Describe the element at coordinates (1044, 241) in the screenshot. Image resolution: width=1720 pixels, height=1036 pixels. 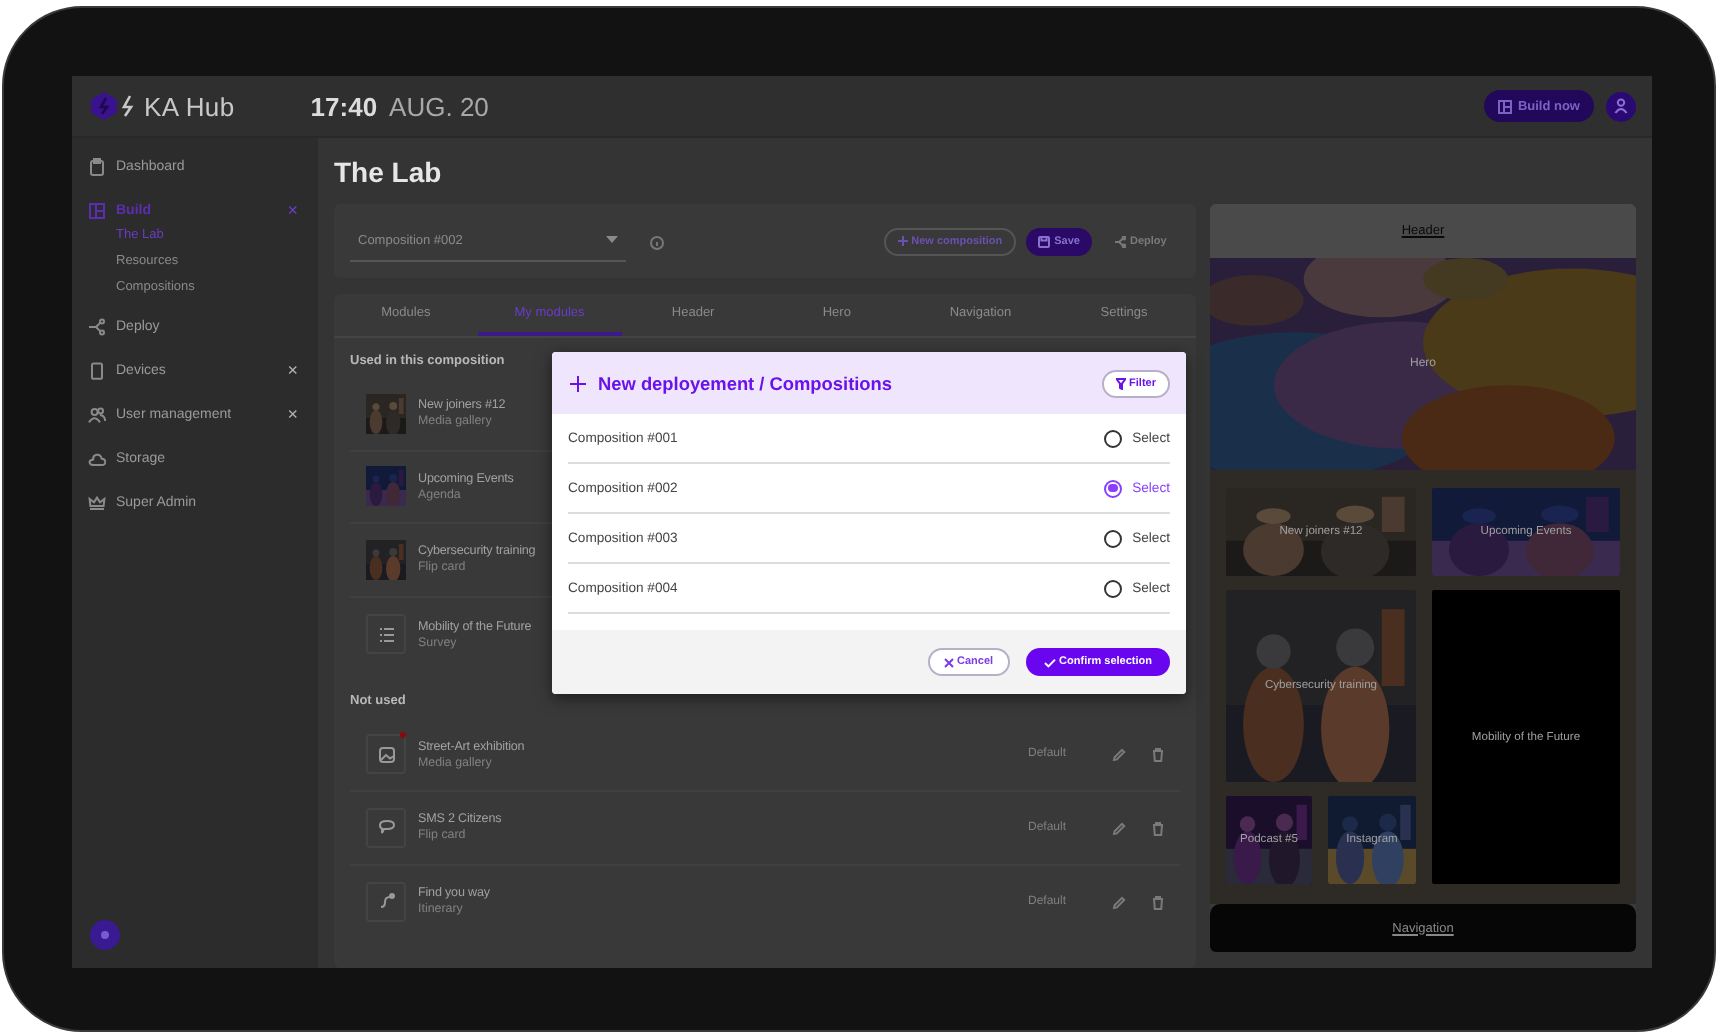
I see `save-icon` at that location.